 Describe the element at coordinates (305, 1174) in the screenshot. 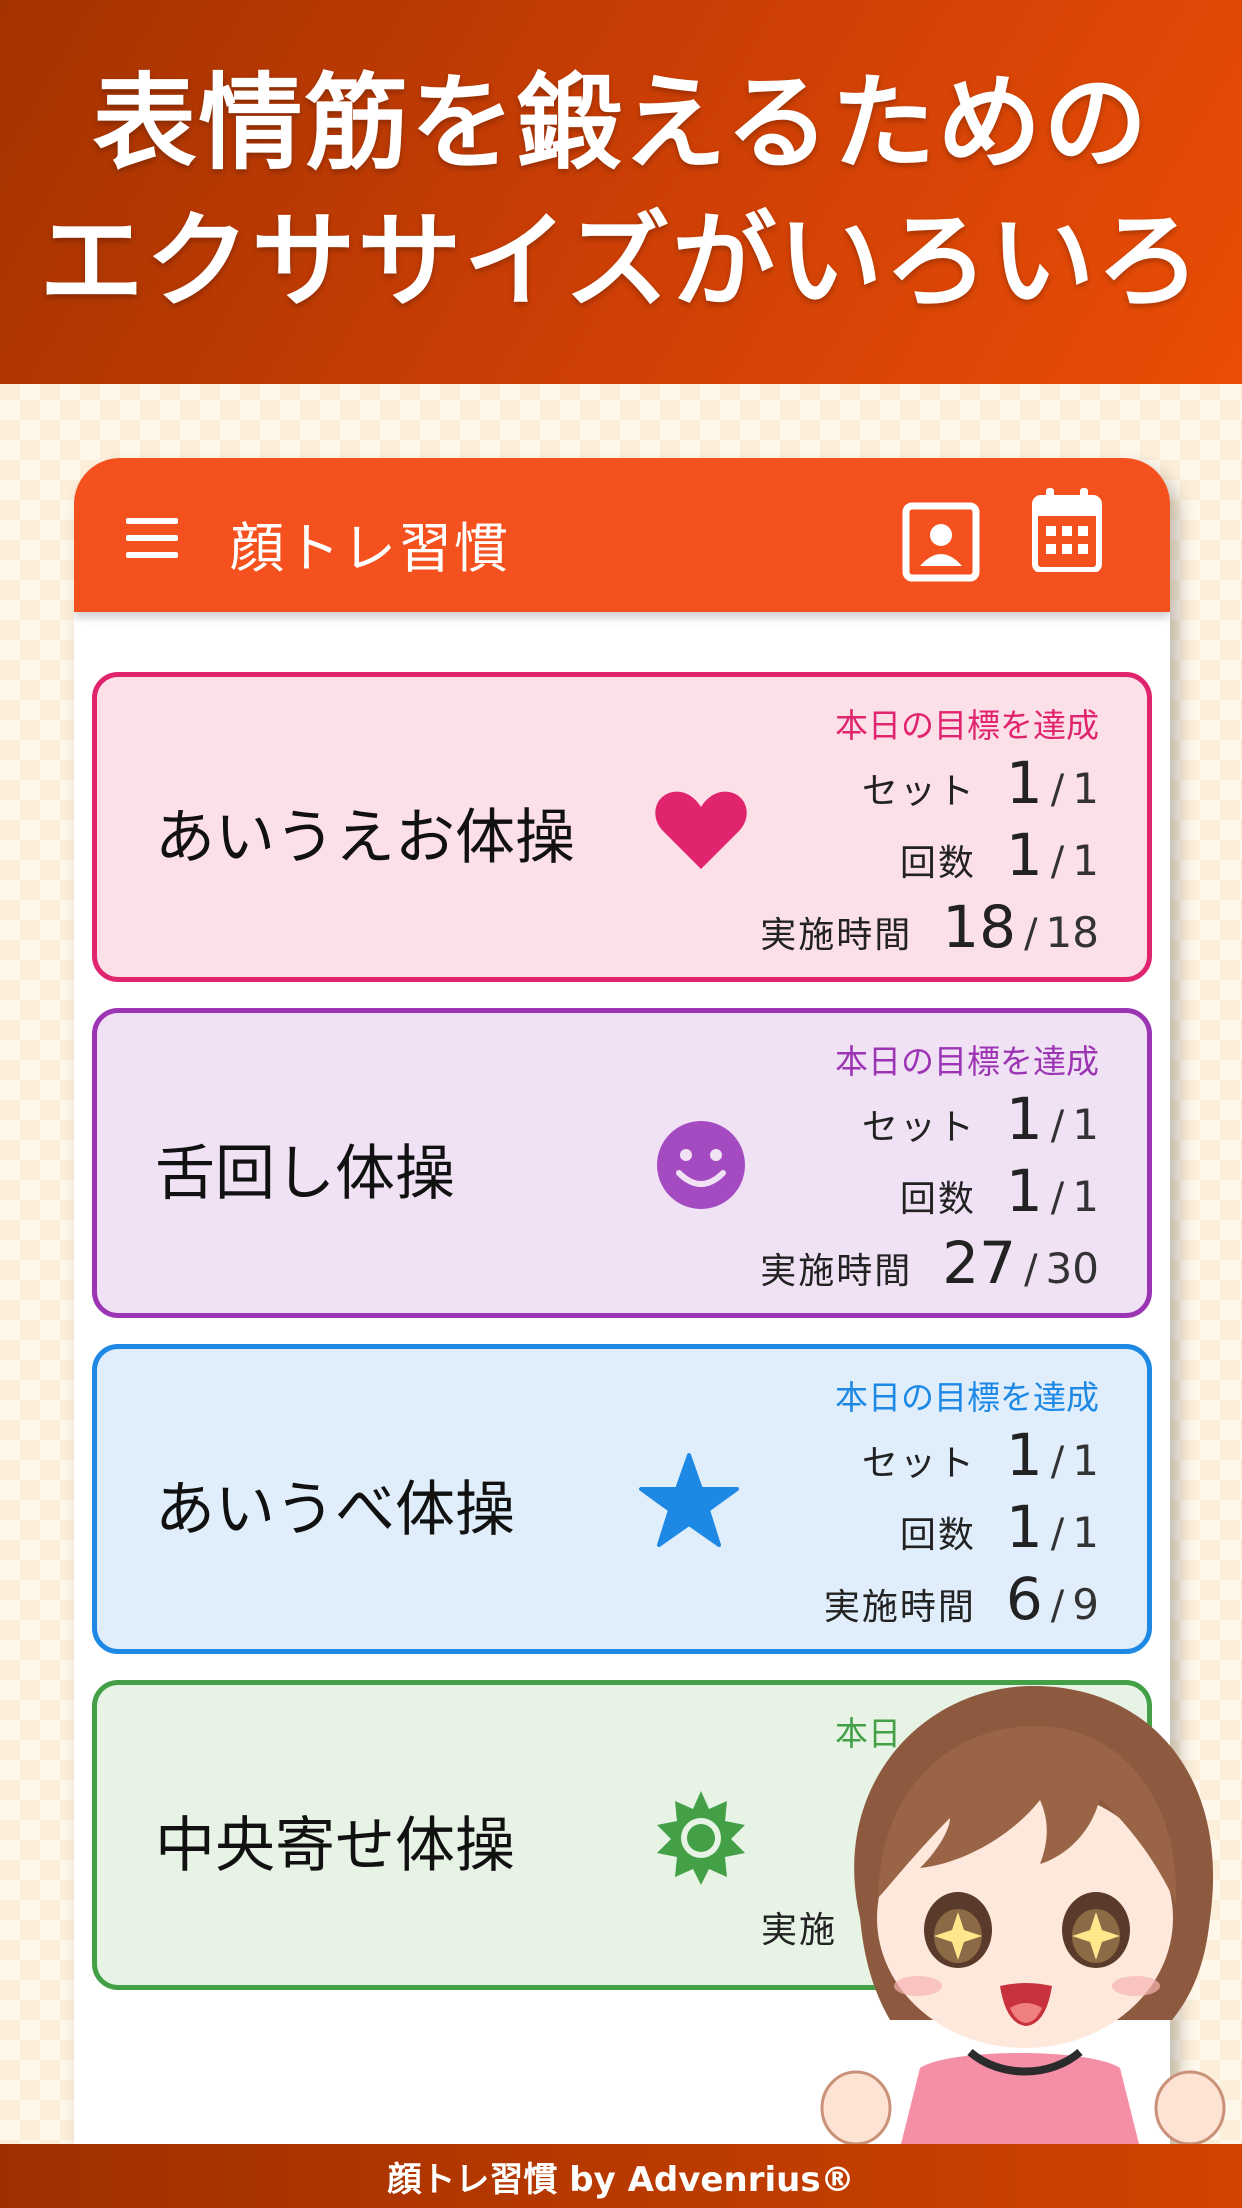

I see `exercise-name: 舌回し体操` at that location.